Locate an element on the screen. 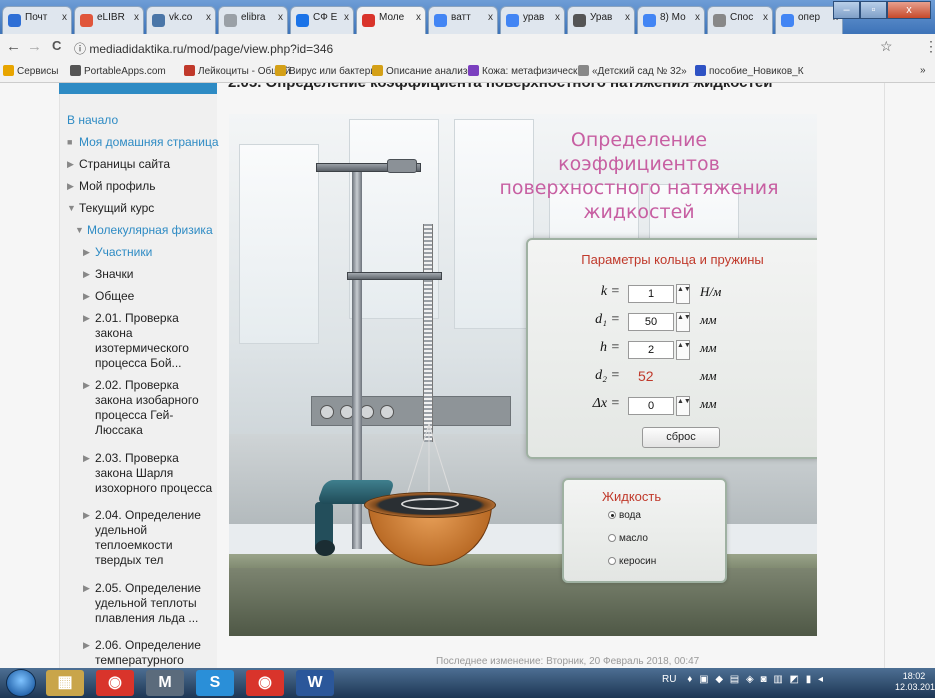 This screenshot has height=698, width=935. dx-input: 0 is located at coordinates (651, 406).